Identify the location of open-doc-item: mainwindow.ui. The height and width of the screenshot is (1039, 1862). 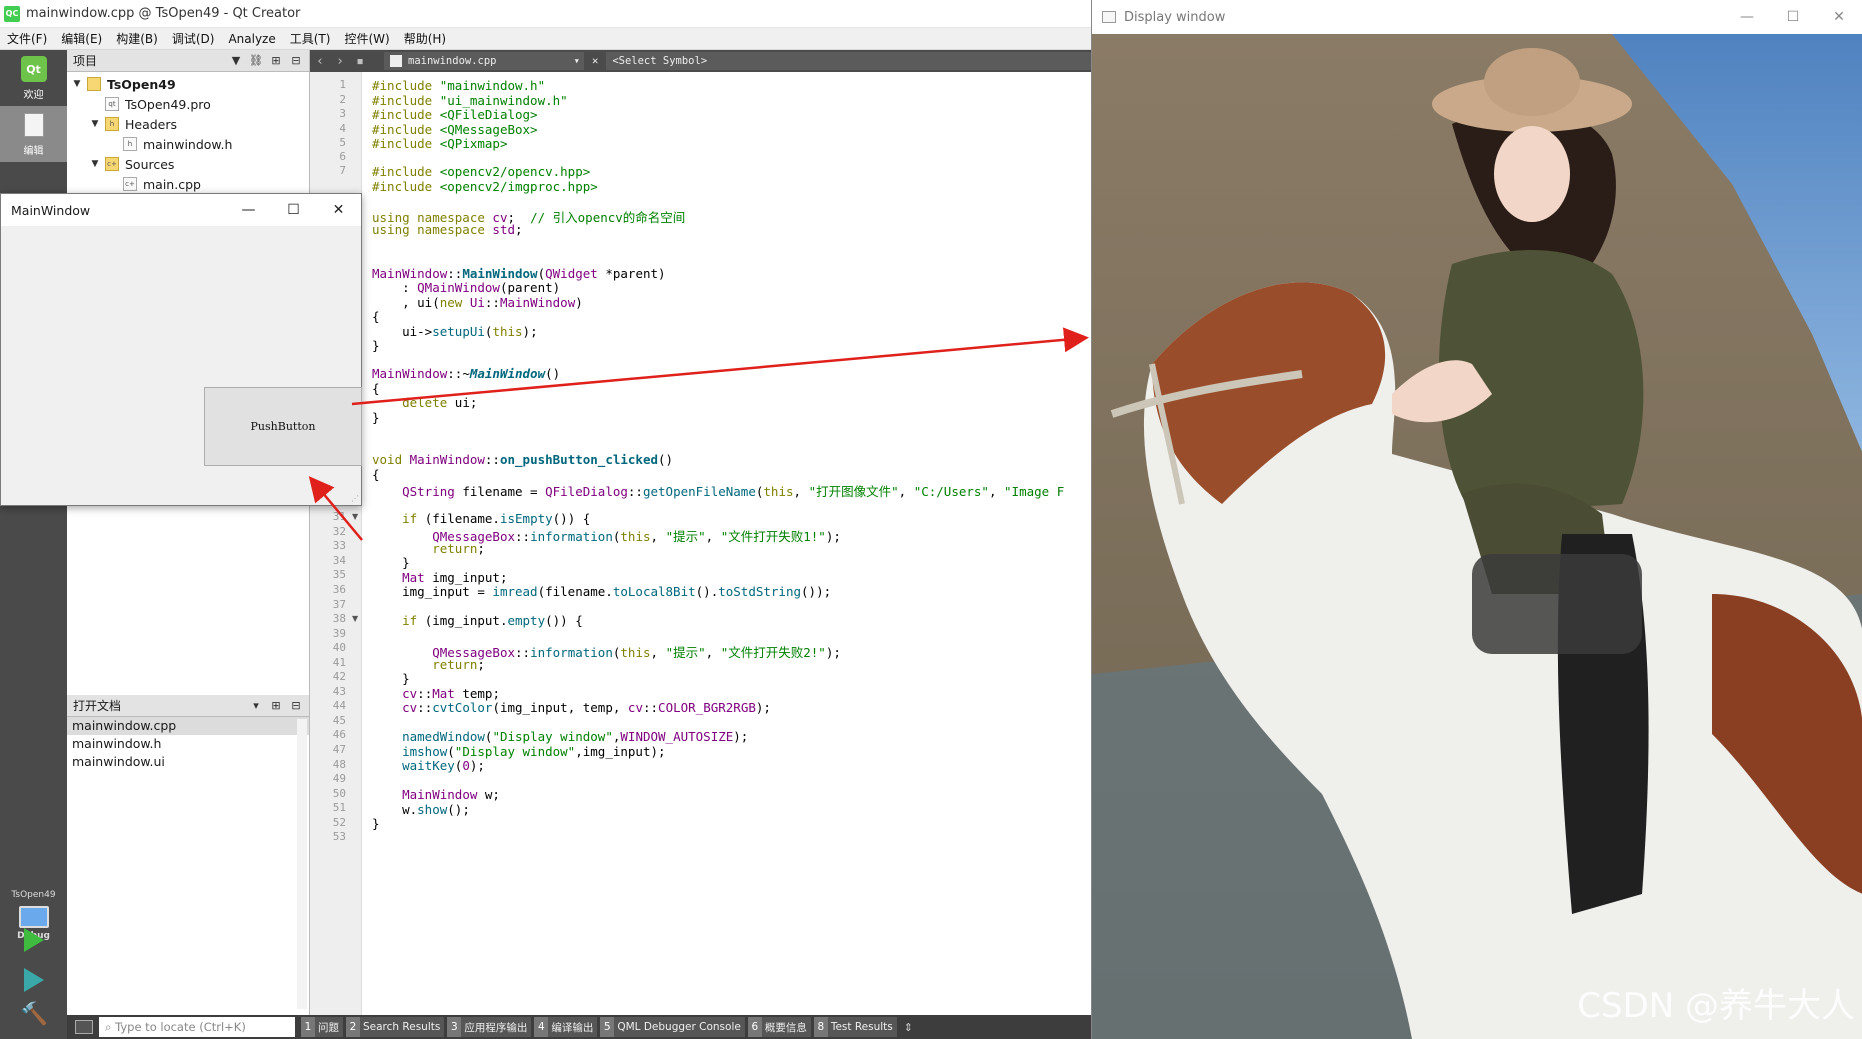
(188, 762).